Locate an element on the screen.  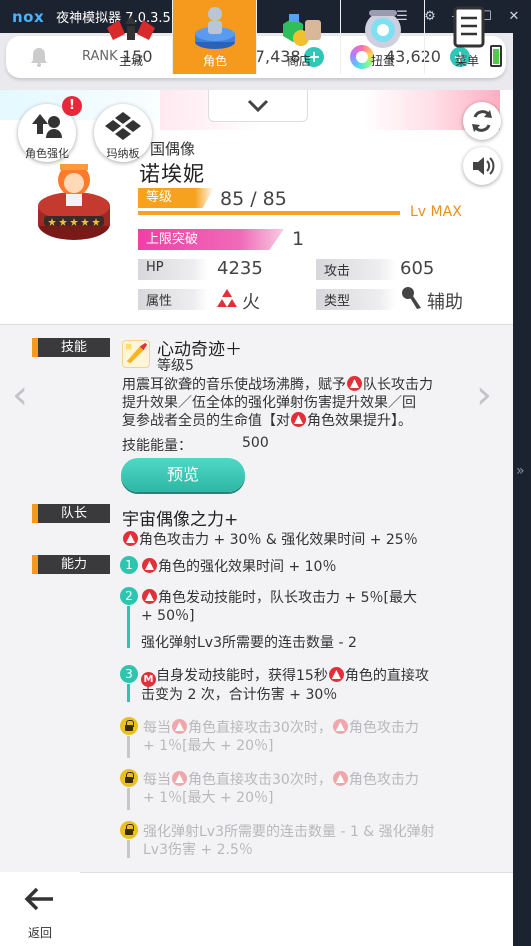
nav-town-label: 主城 is located at coordinates (130, 61).